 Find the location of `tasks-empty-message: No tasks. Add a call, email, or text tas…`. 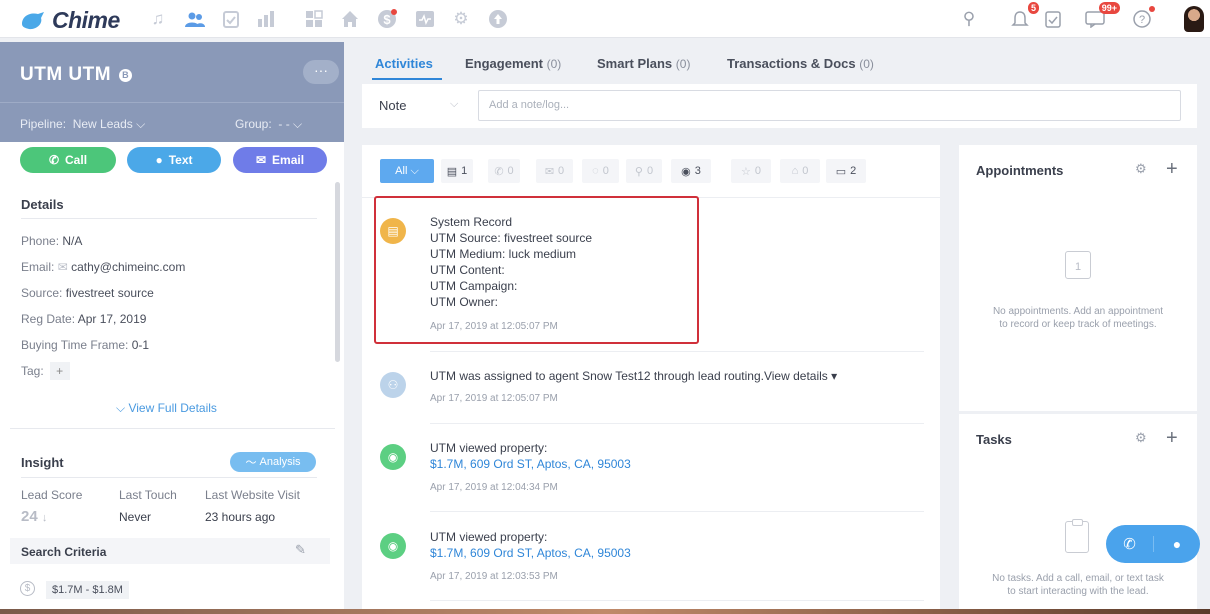

tasks-empty-message: No tasks. Add a call, email, or text tas… is located at coordinates (1078, 585).